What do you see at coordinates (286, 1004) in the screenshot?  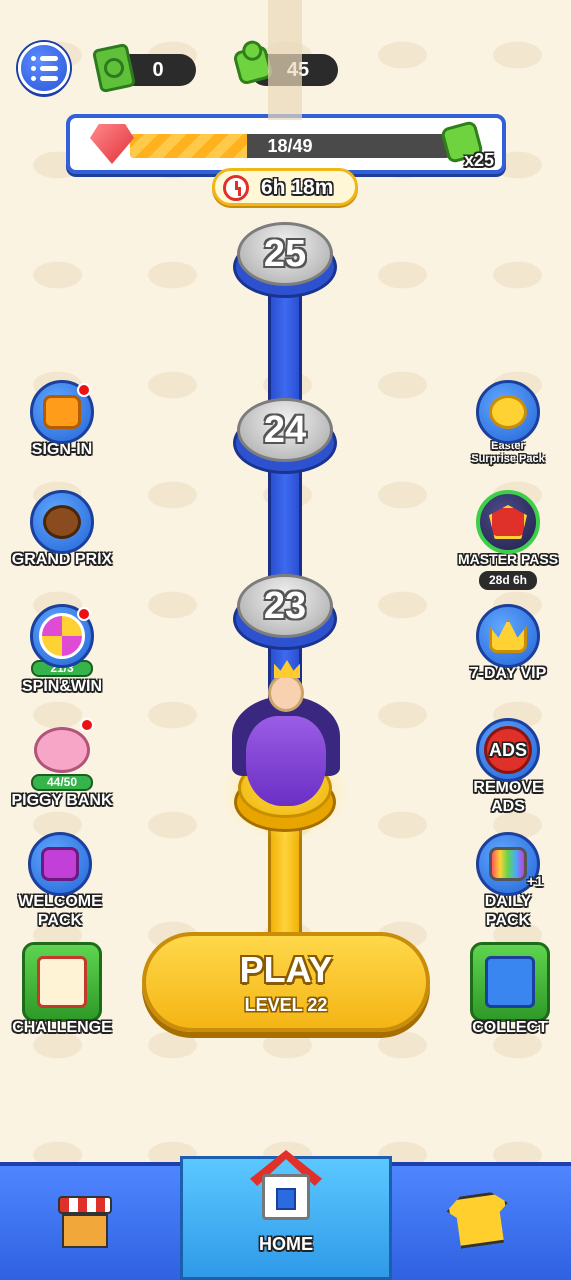 I see `play-level: LEVEL 22` at bounding box center [286, 1004].